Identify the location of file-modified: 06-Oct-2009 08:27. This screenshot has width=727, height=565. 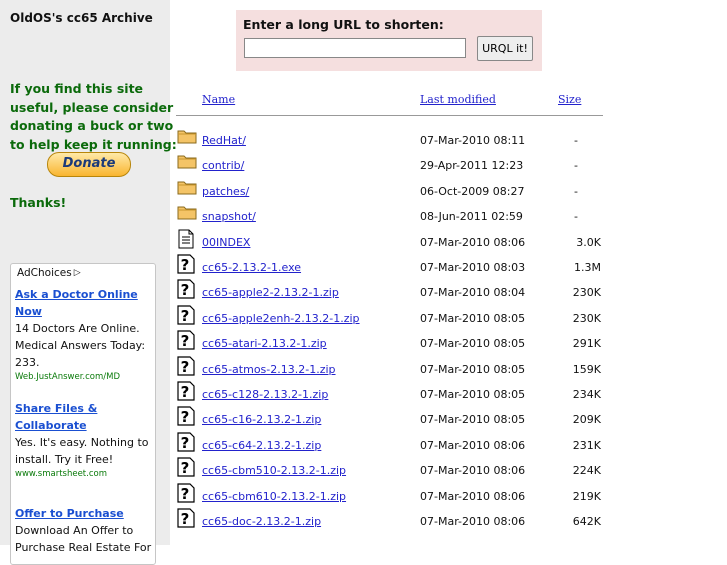
(472, 191).